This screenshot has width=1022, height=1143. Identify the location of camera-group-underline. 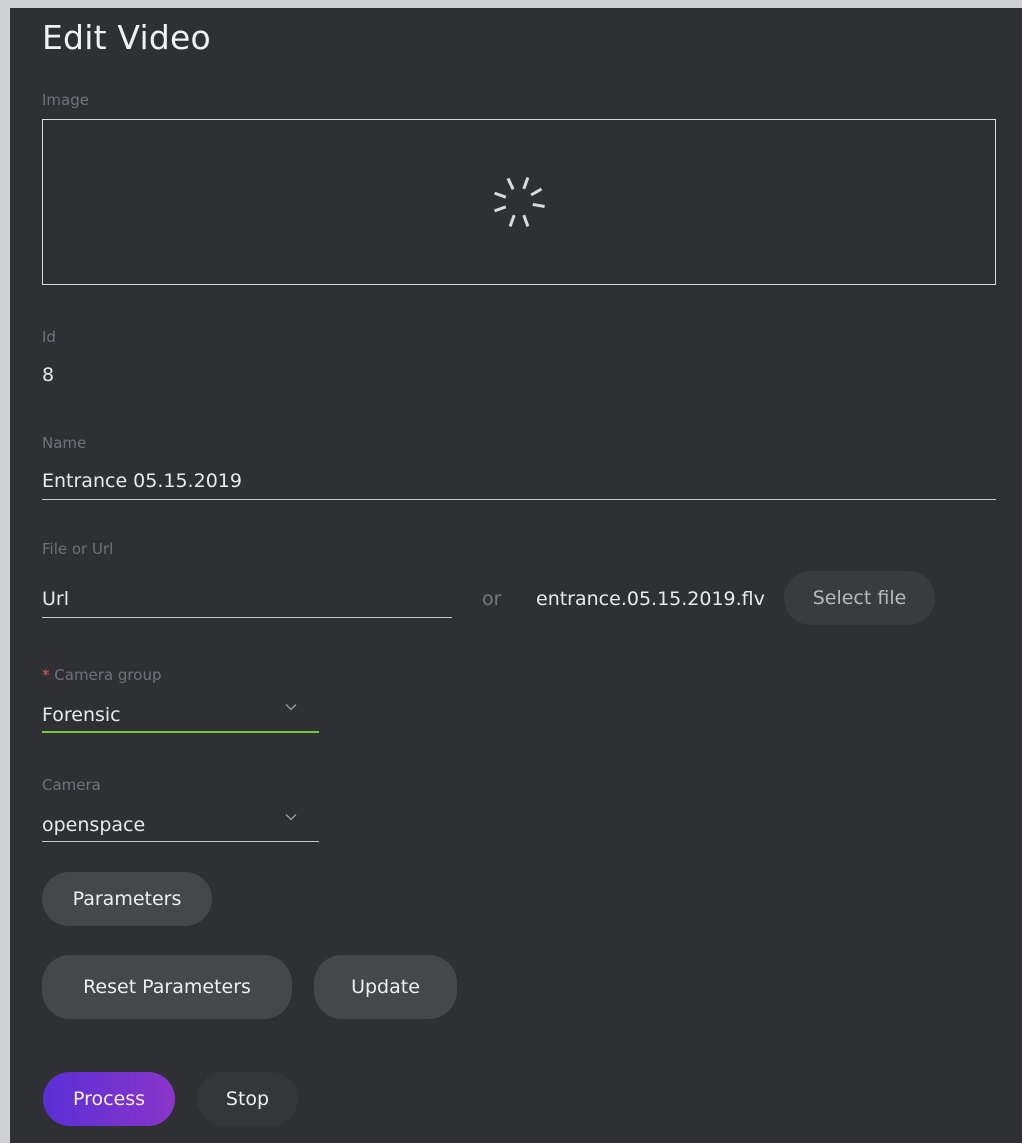
(180, 732).